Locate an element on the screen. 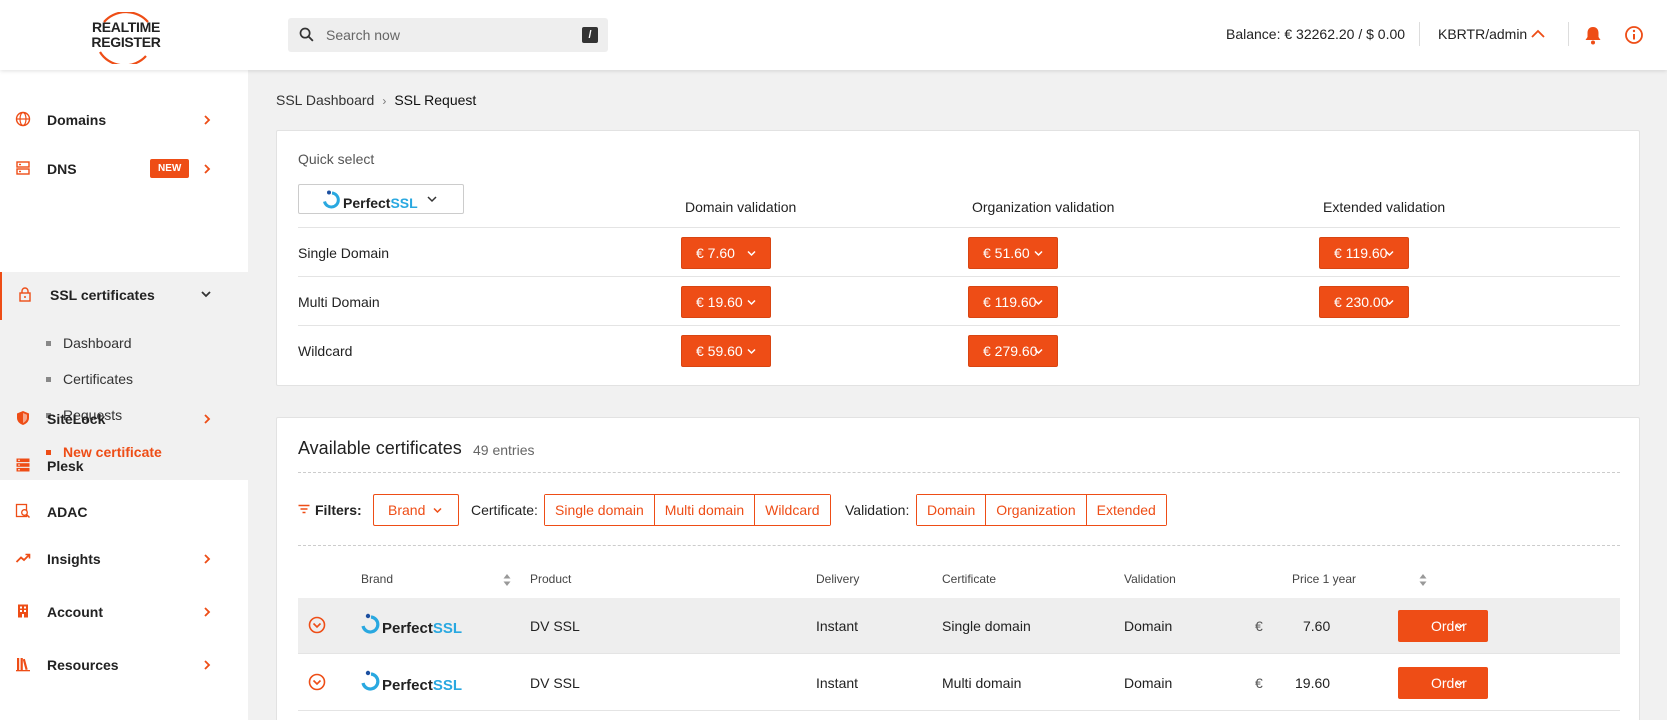 The width and height of the screenshot is (1667, 720). new-badge: NEW is located at coordinates (170, 168).